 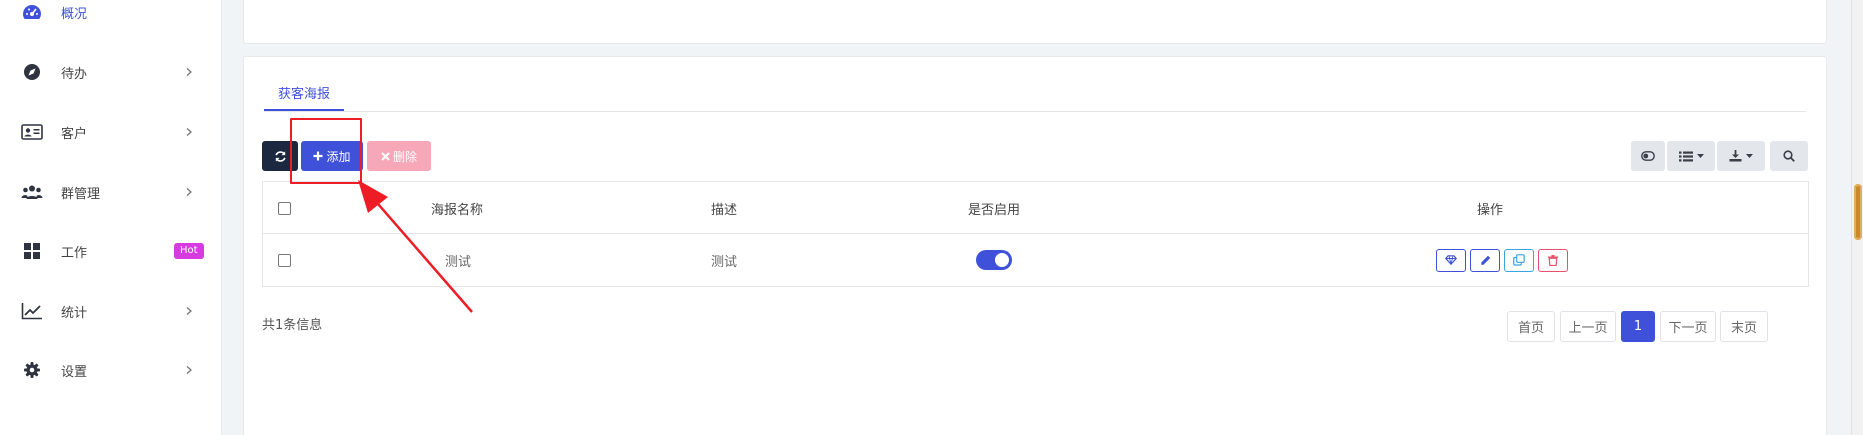 What do you see at coordinates (111, 132) in the screenshot?
I see `sidebar-item-customers: 客户` at bounding box center [111, 132].